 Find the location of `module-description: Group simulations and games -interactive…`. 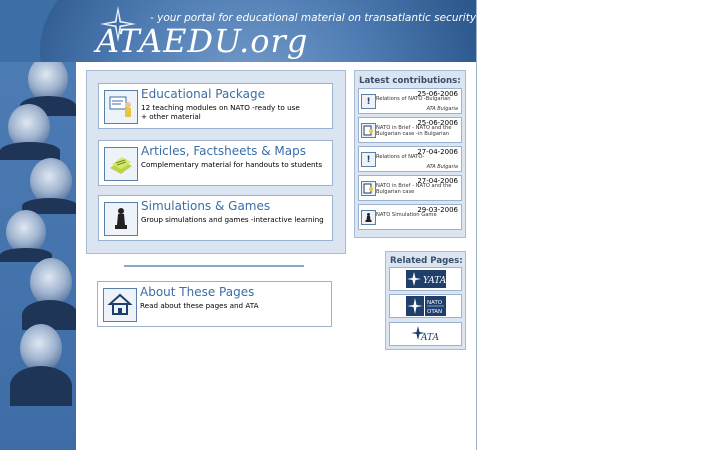

module-description: Group simulations and games -interactive… is located at coordinates (236, 219).